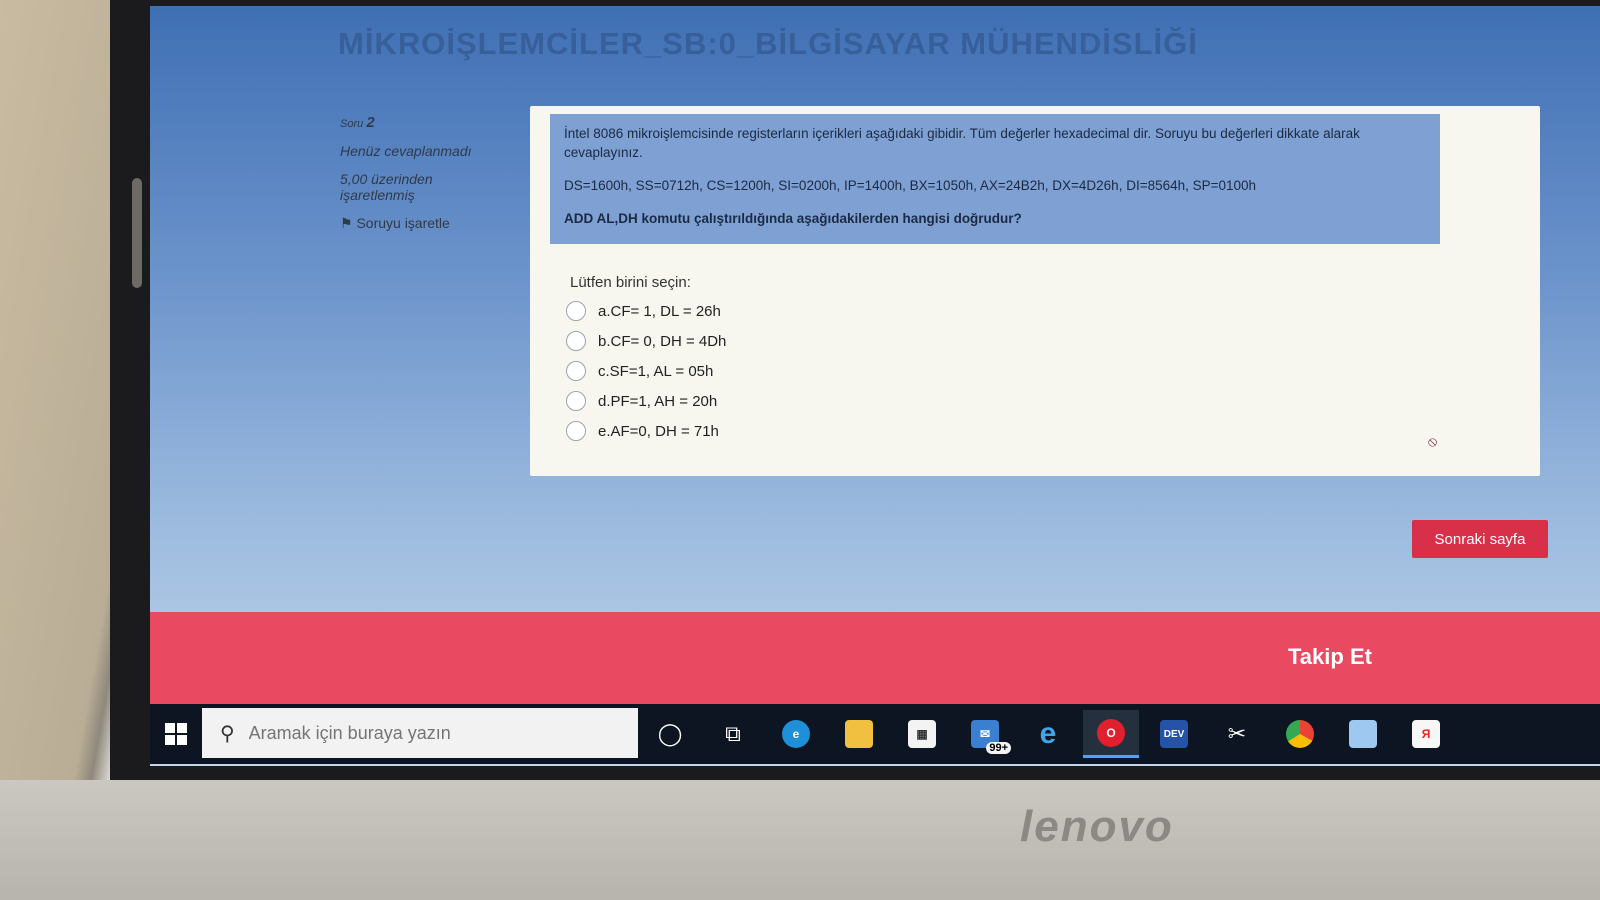 Image resolution: width=1600 pixels, height=900 pixels. What do you see at coordinates (1237, 734) in the screenshot?
I see `snipping-tool-icon: ✂` at bounding box center [1237, 734].